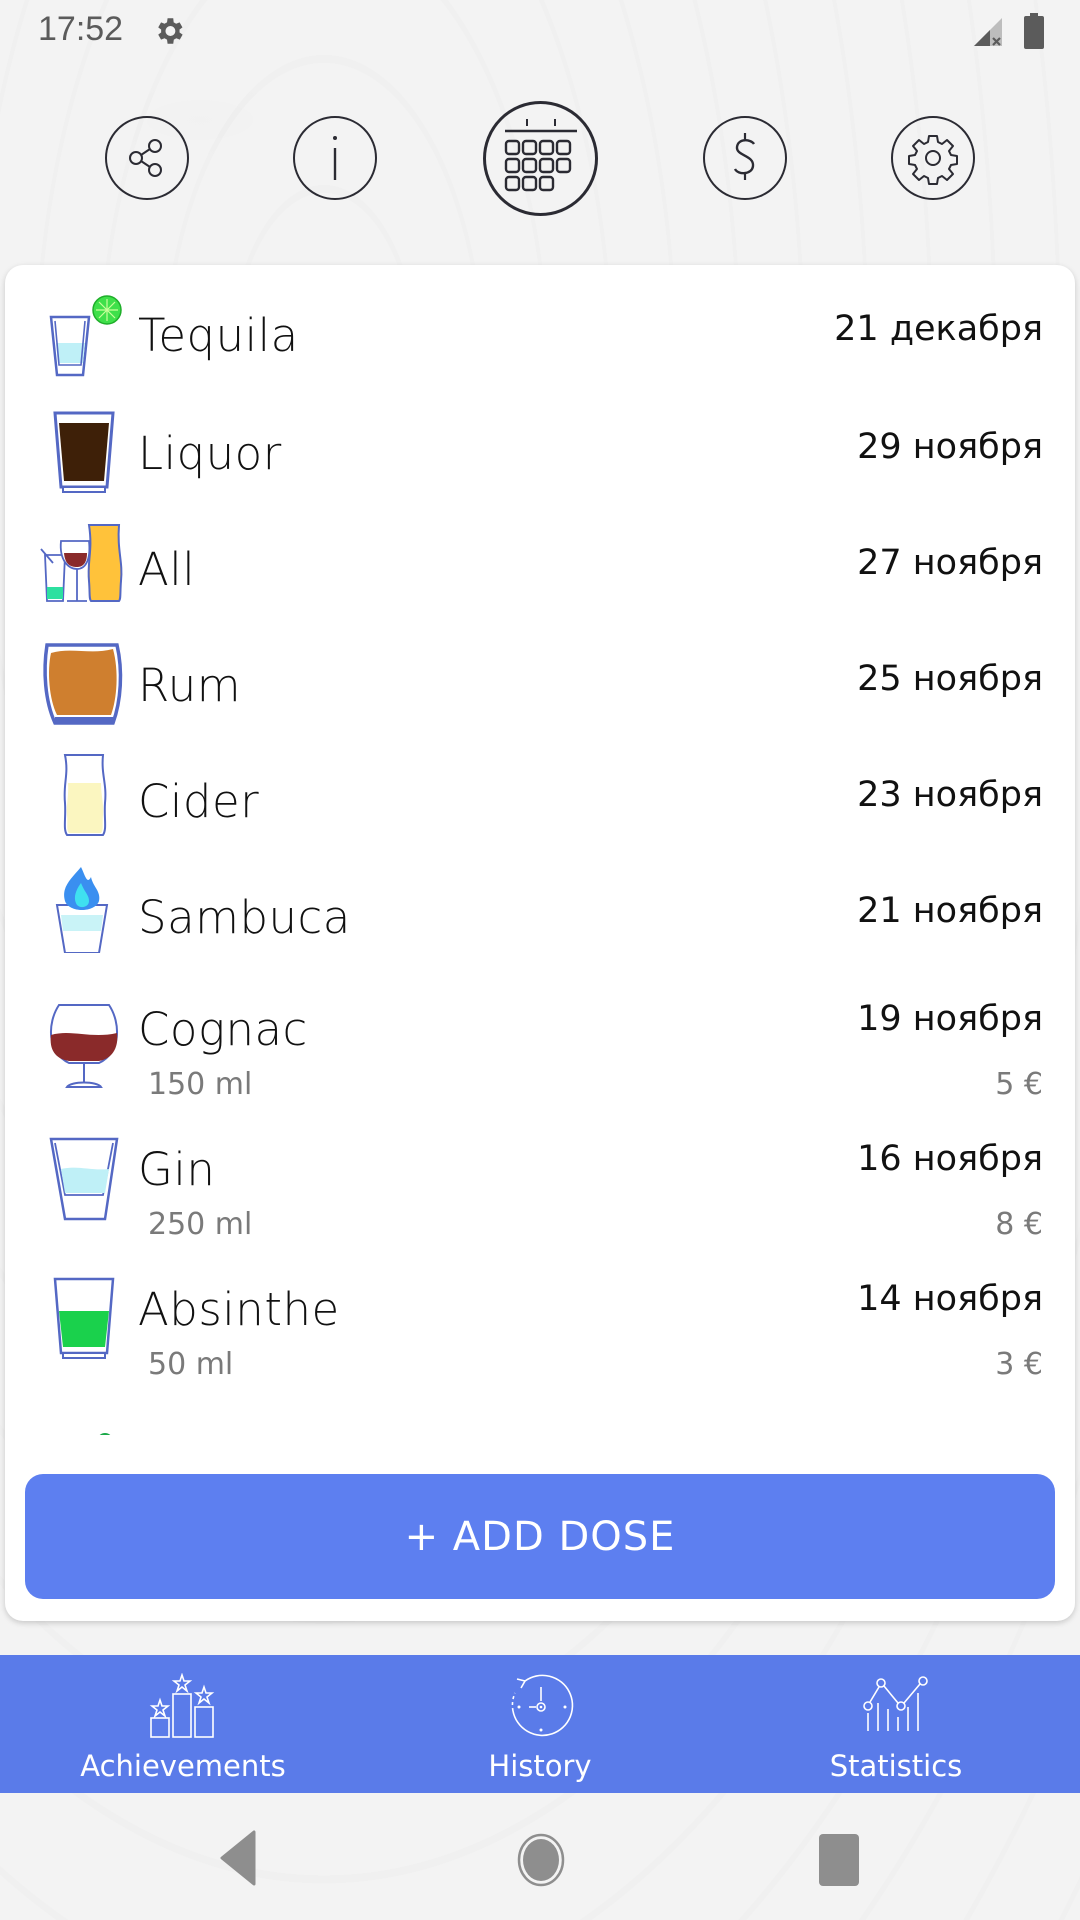 This screenshot has width=1080, height=1920. What do you see at coordinates (540, 458) in the screenshot?
I see `dose-row: Liquor 29 ноября` at bounding box center [540, 458].